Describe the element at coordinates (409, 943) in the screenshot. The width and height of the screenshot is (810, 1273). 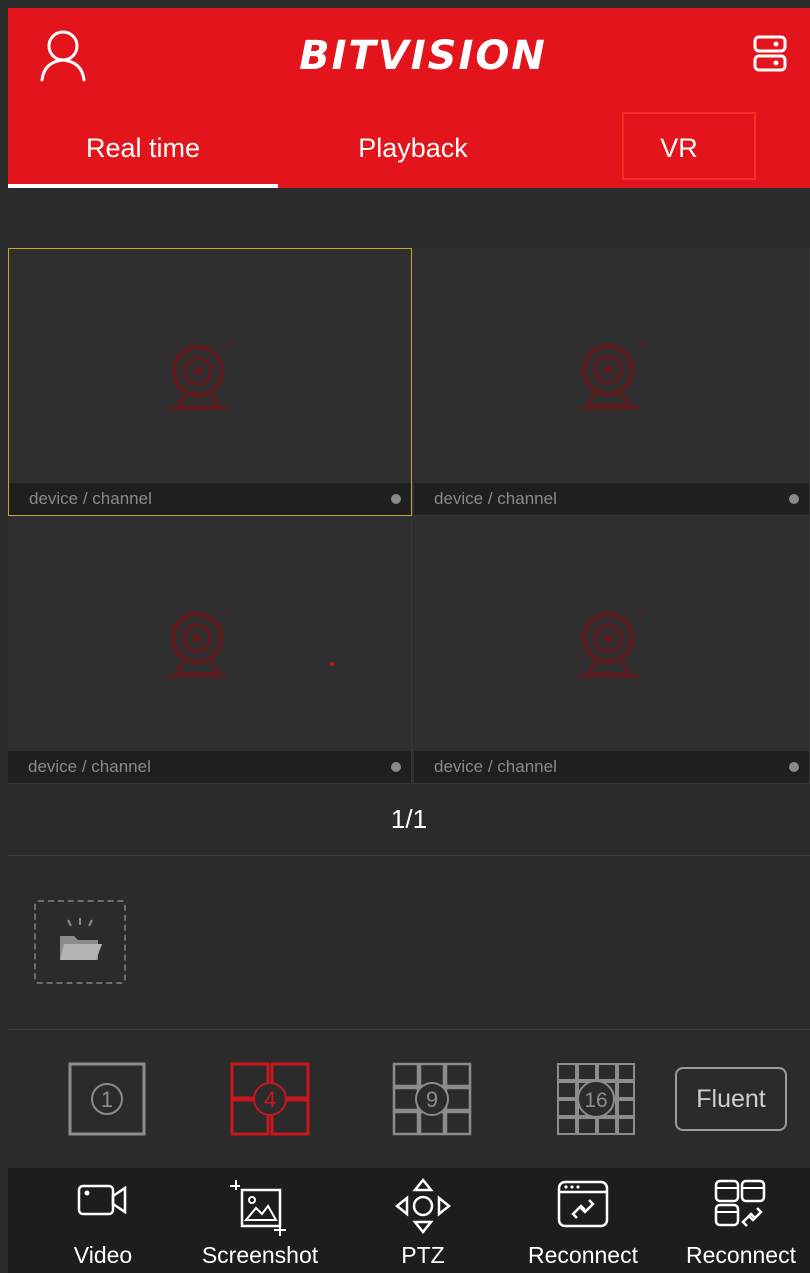
I see `folder-area` at that location.